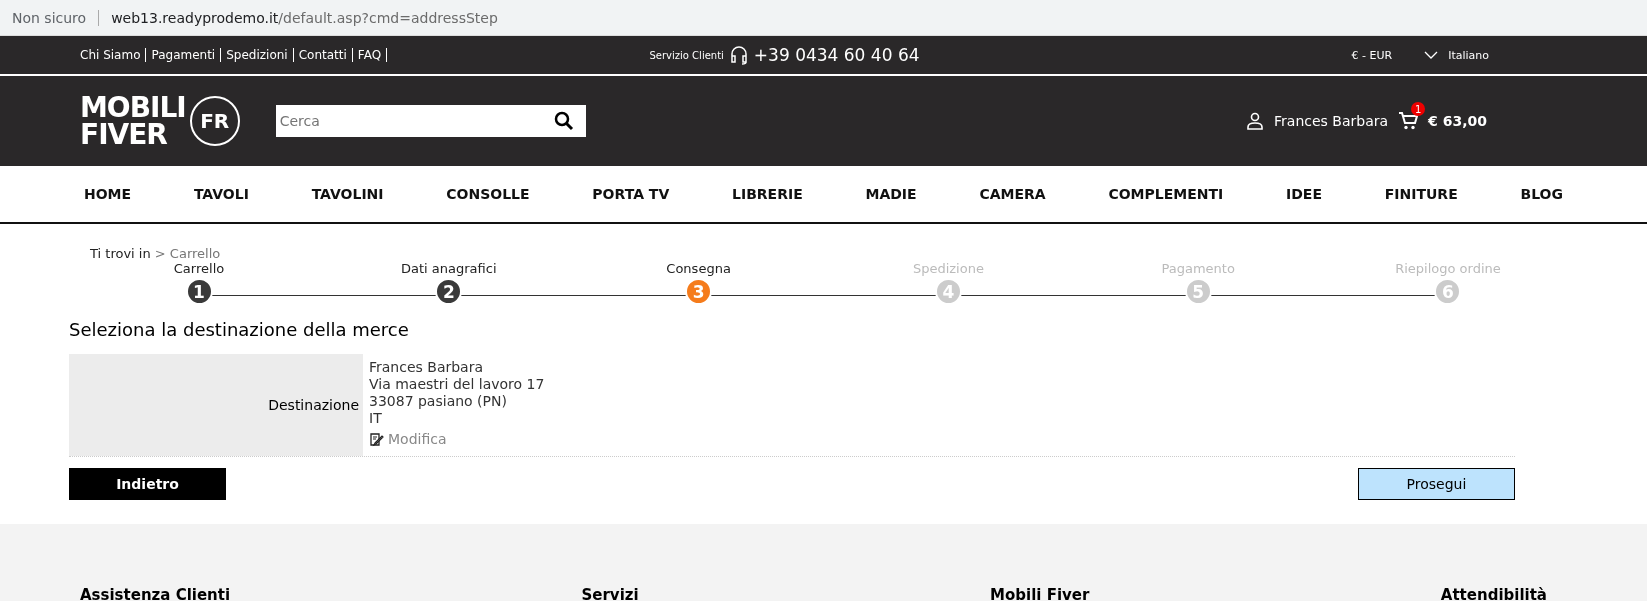  I want to click on edit-icon, so click(376, 439).